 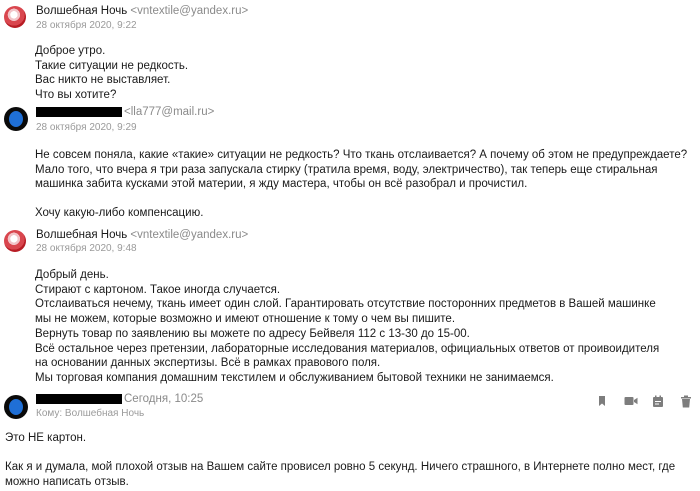 I want to click on message-line: Вас никто не выставляет., so click(x=103, y=80).